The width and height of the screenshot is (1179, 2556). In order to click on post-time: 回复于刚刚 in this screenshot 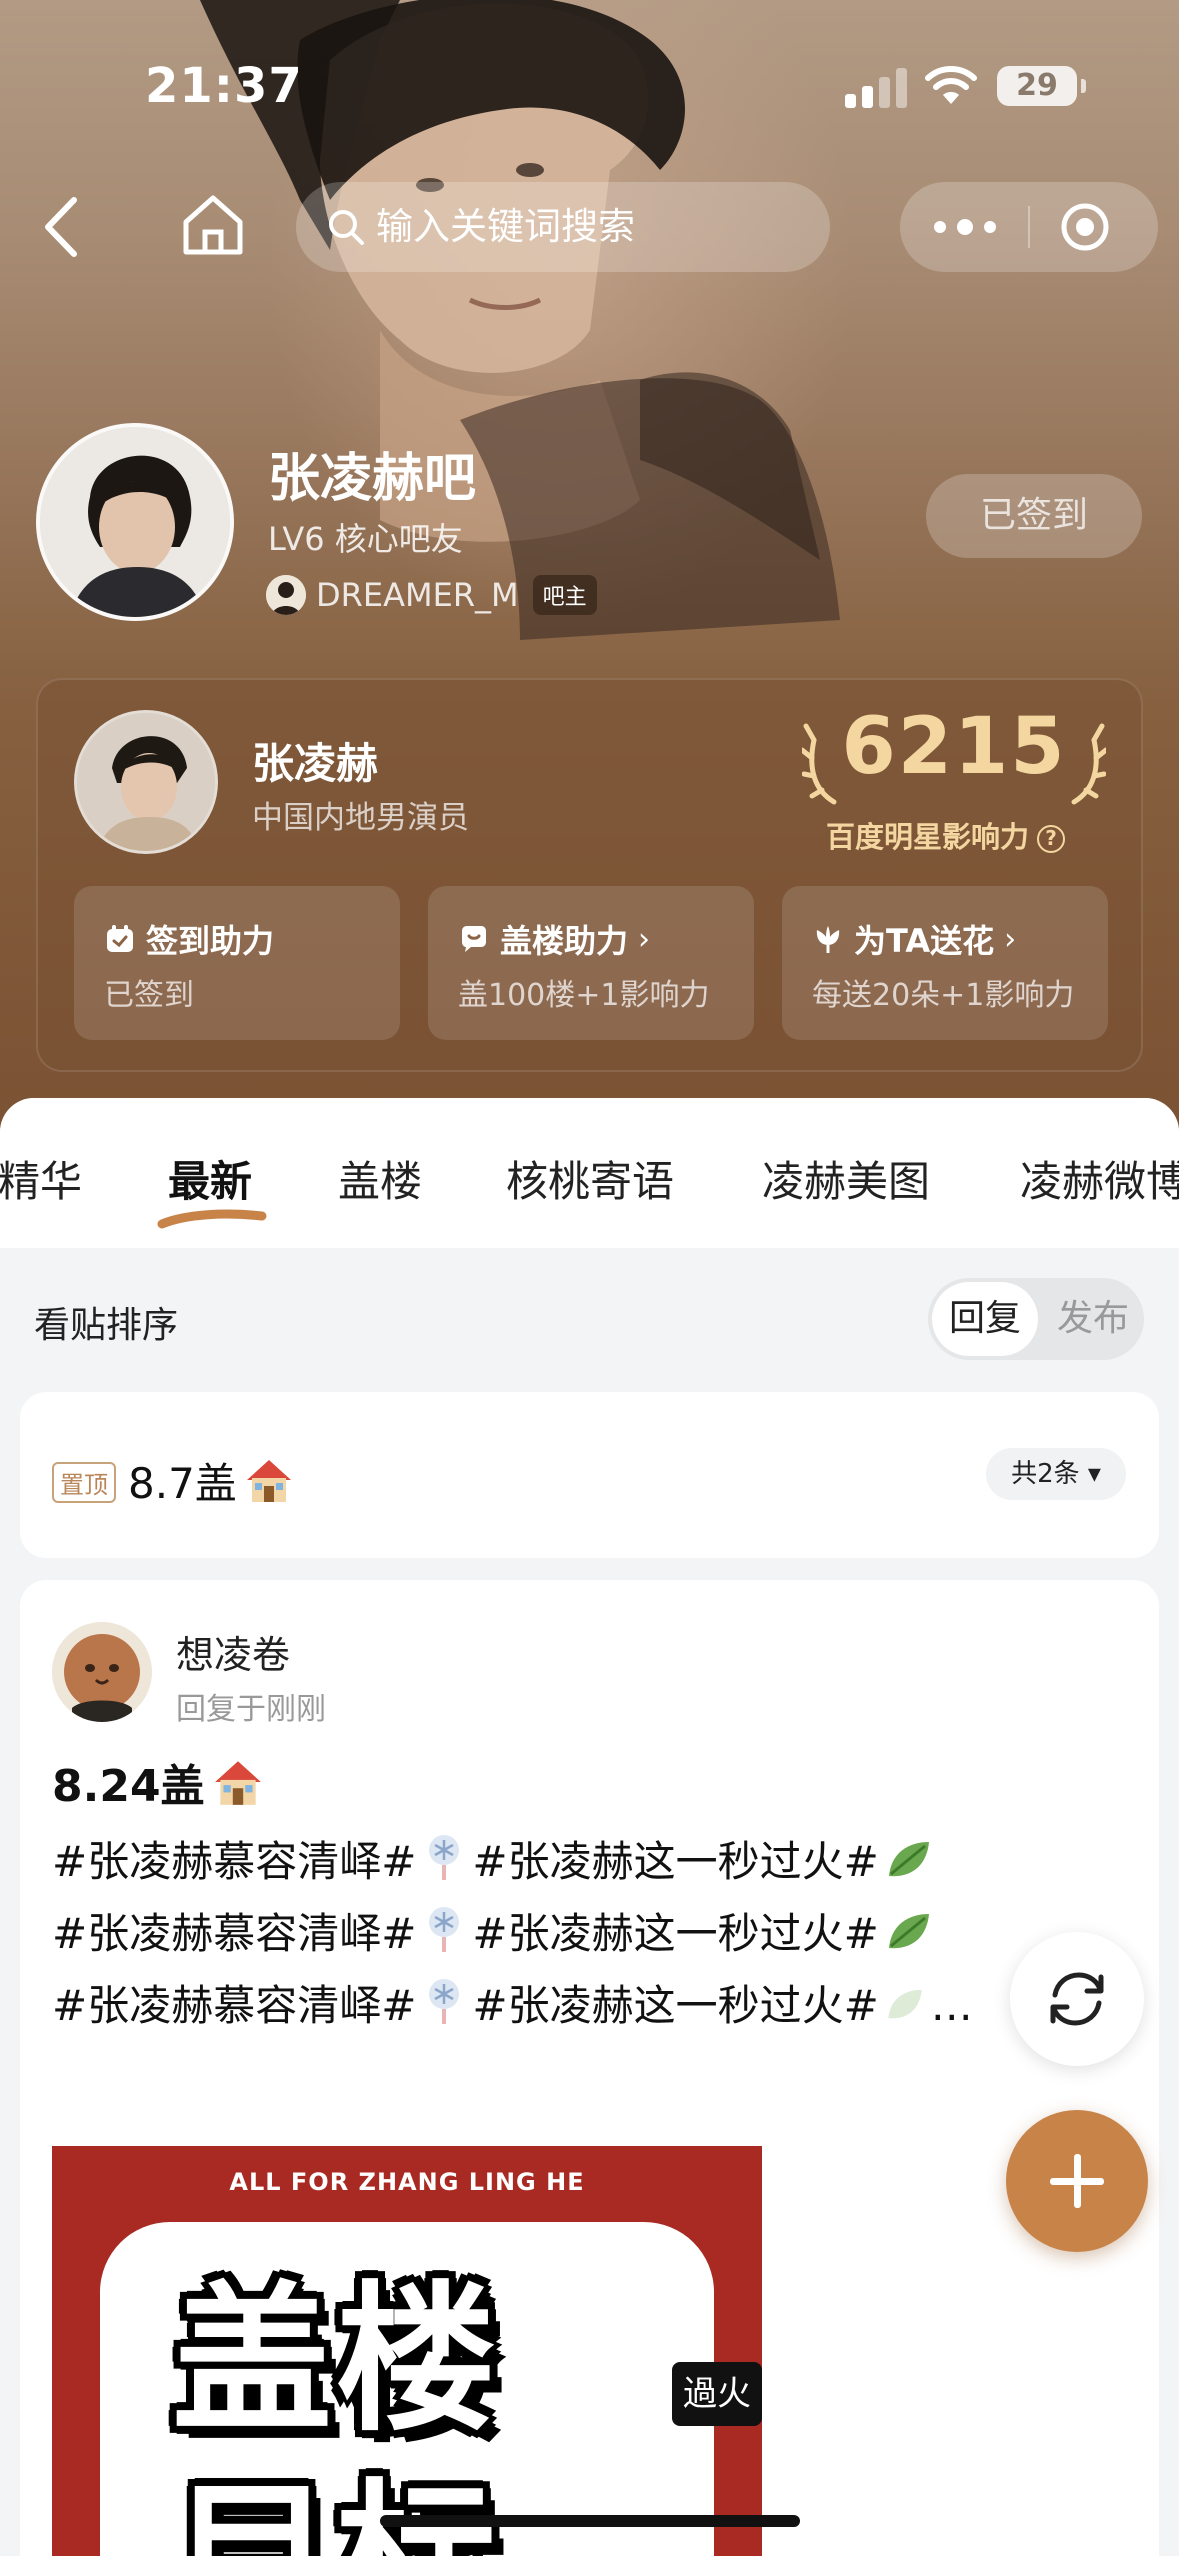, I will do `click(251, 1709)`.